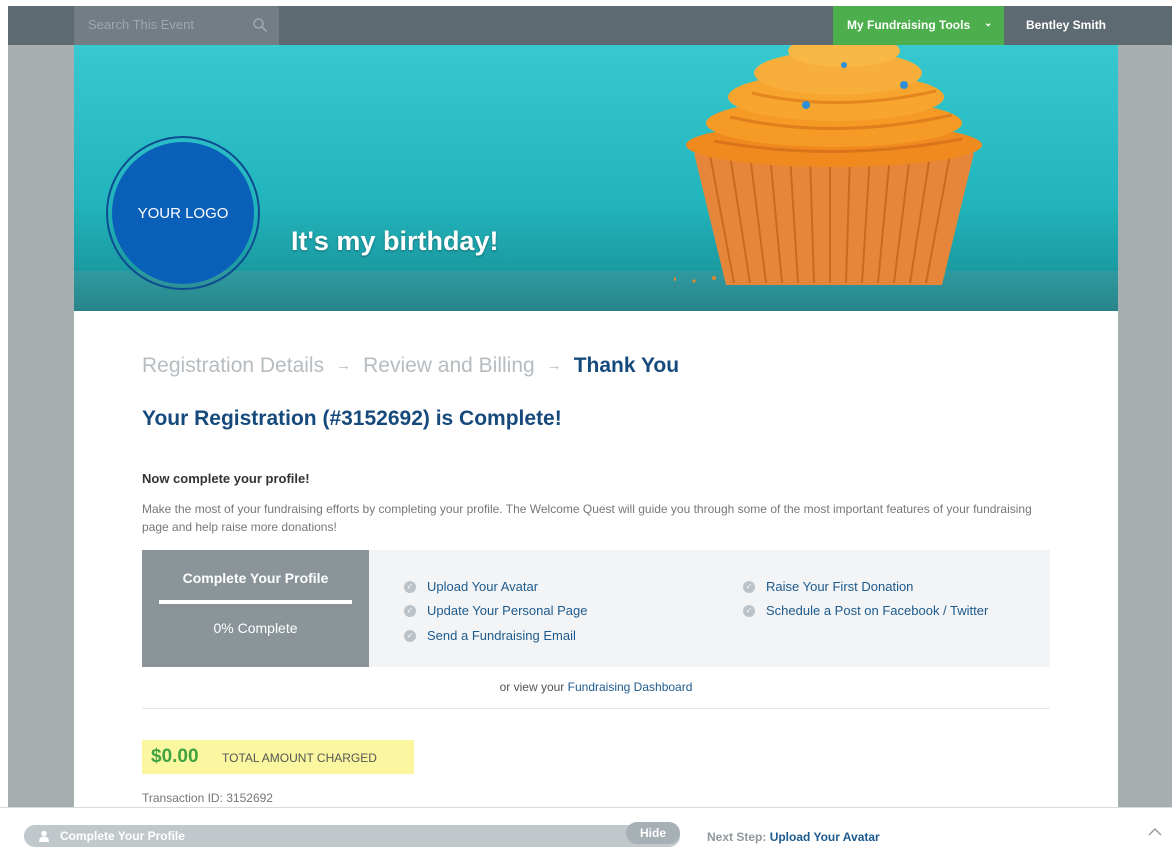 The height and width of the screenshot is (857, 1172). I want to click on dashboard-link-line: or view your Fundraising Dashboard, so click(596, 687).